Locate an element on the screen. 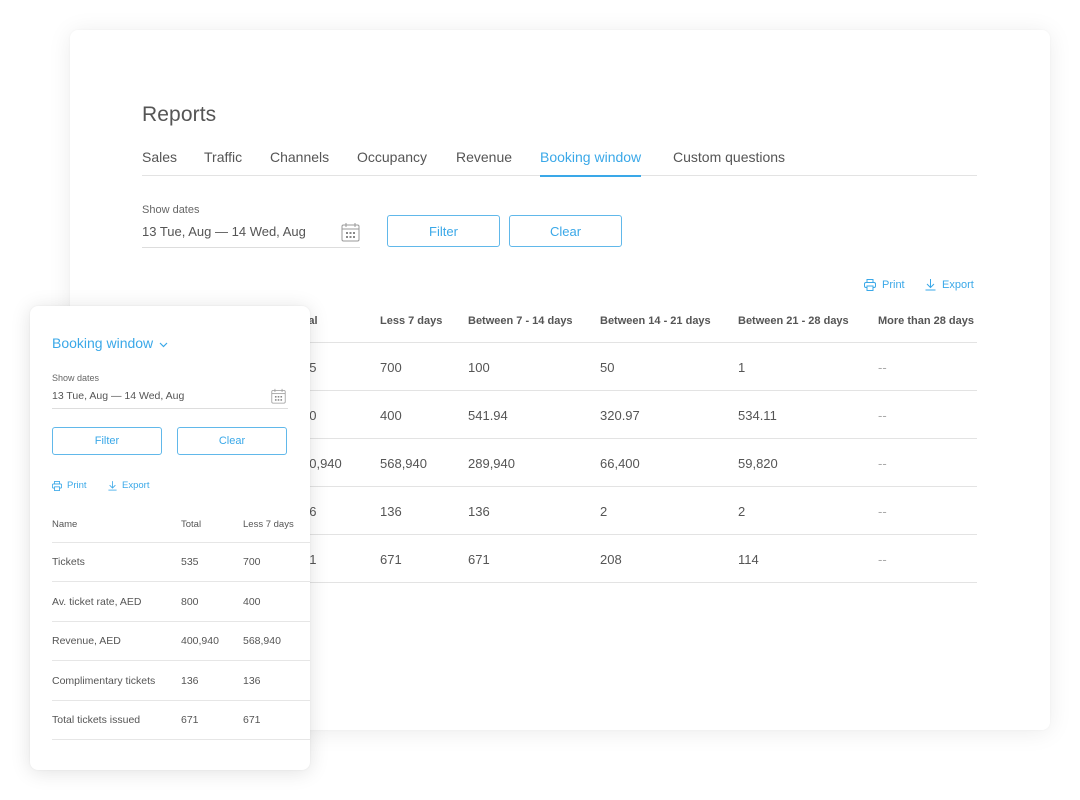 The height and width of the screenshot is (800, 1080). cell-less-7-days: 568,940 is located at coordinates (262, 641).